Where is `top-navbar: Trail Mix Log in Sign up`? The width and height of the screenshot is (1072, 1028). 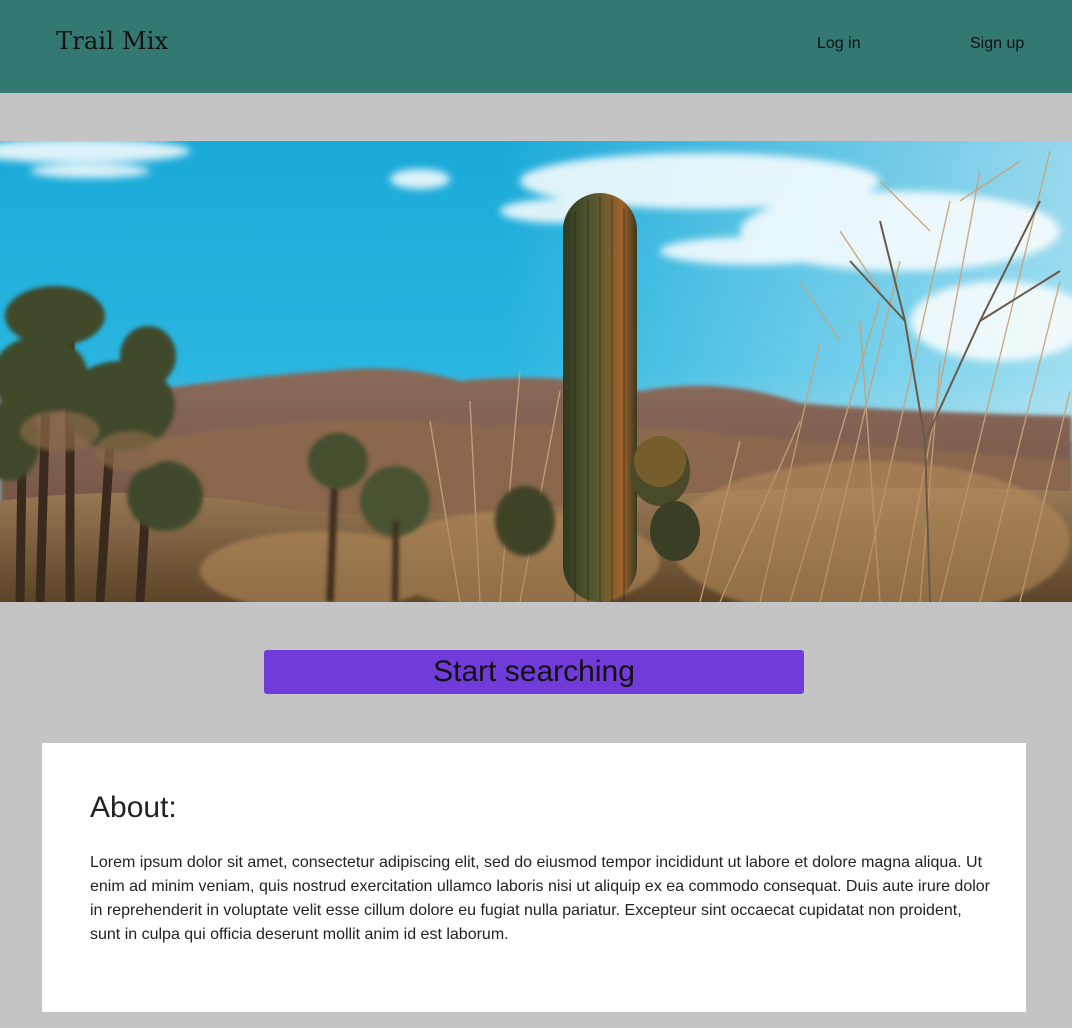 top-navbar: Trail Mix Log in Sign up is located at coordinates (536, 46).